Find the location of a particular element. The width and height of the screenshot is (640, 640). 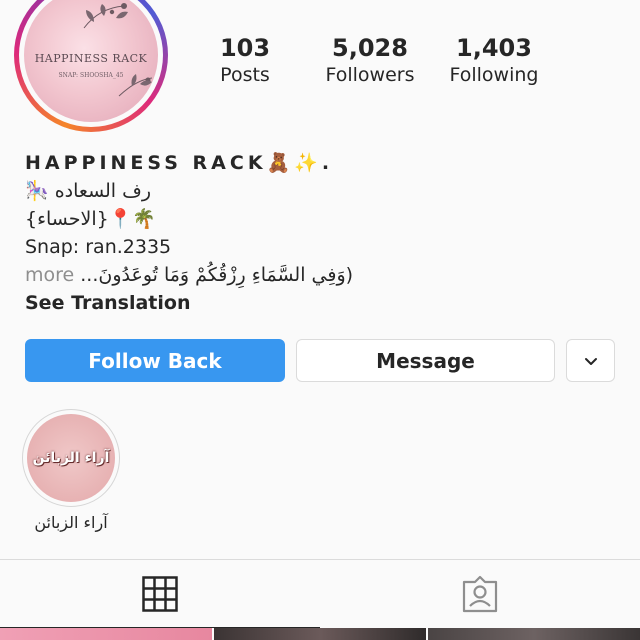

message-button: Message is located at coordinates (425, 360).